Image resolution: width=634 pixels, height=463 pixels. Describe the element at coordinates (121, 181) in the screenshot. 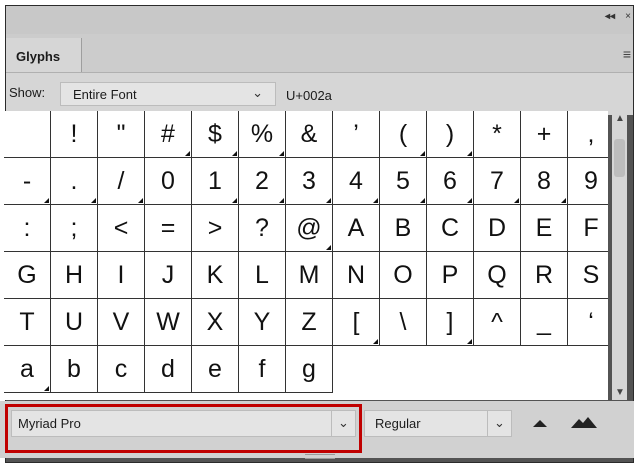

I see `glyph-cell: /` at that location.